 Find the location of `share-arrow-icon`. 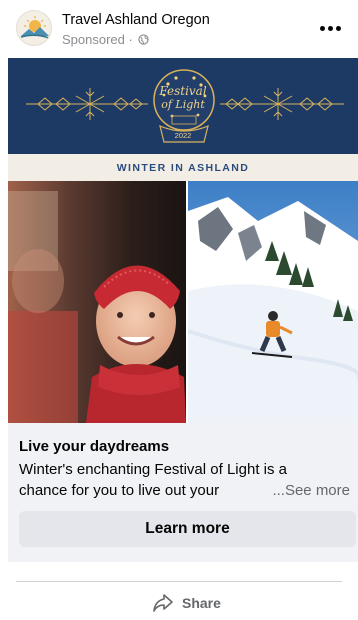

share-arrow-icon is located at coordinates (163, 603).